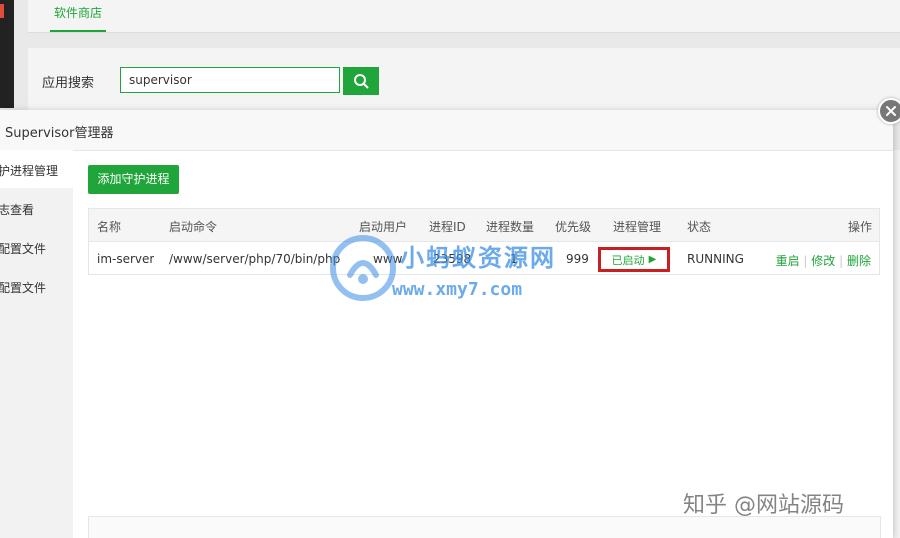 This screenshot has width=900, height=538. Describe the element at coordinates (2, 11) in the screenshot. I see `sidebar-accent` at that location.